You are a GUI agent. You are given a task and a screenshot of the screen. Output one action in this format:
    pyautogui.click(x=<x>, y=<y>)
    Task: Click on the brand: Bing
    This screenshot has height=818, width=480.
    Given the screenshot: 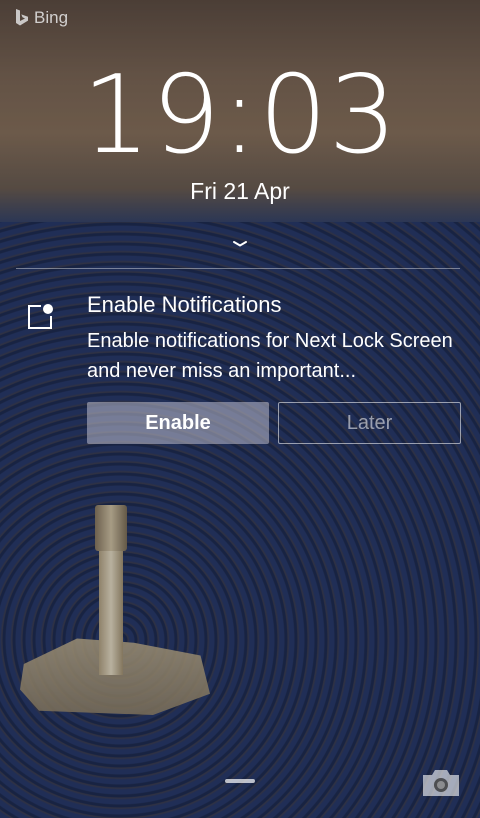 What is the action you would take?
    pyautogui.click(x=41, y=18)
    